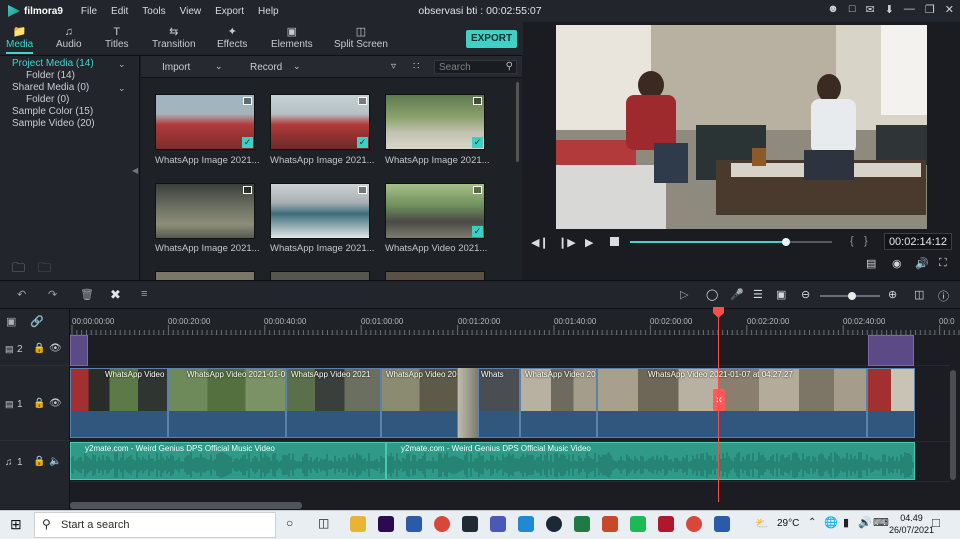  Describe the element at coordinates (812, 522) in the screenshot. I see `tray-chevron-icon: ⌃` at that location.